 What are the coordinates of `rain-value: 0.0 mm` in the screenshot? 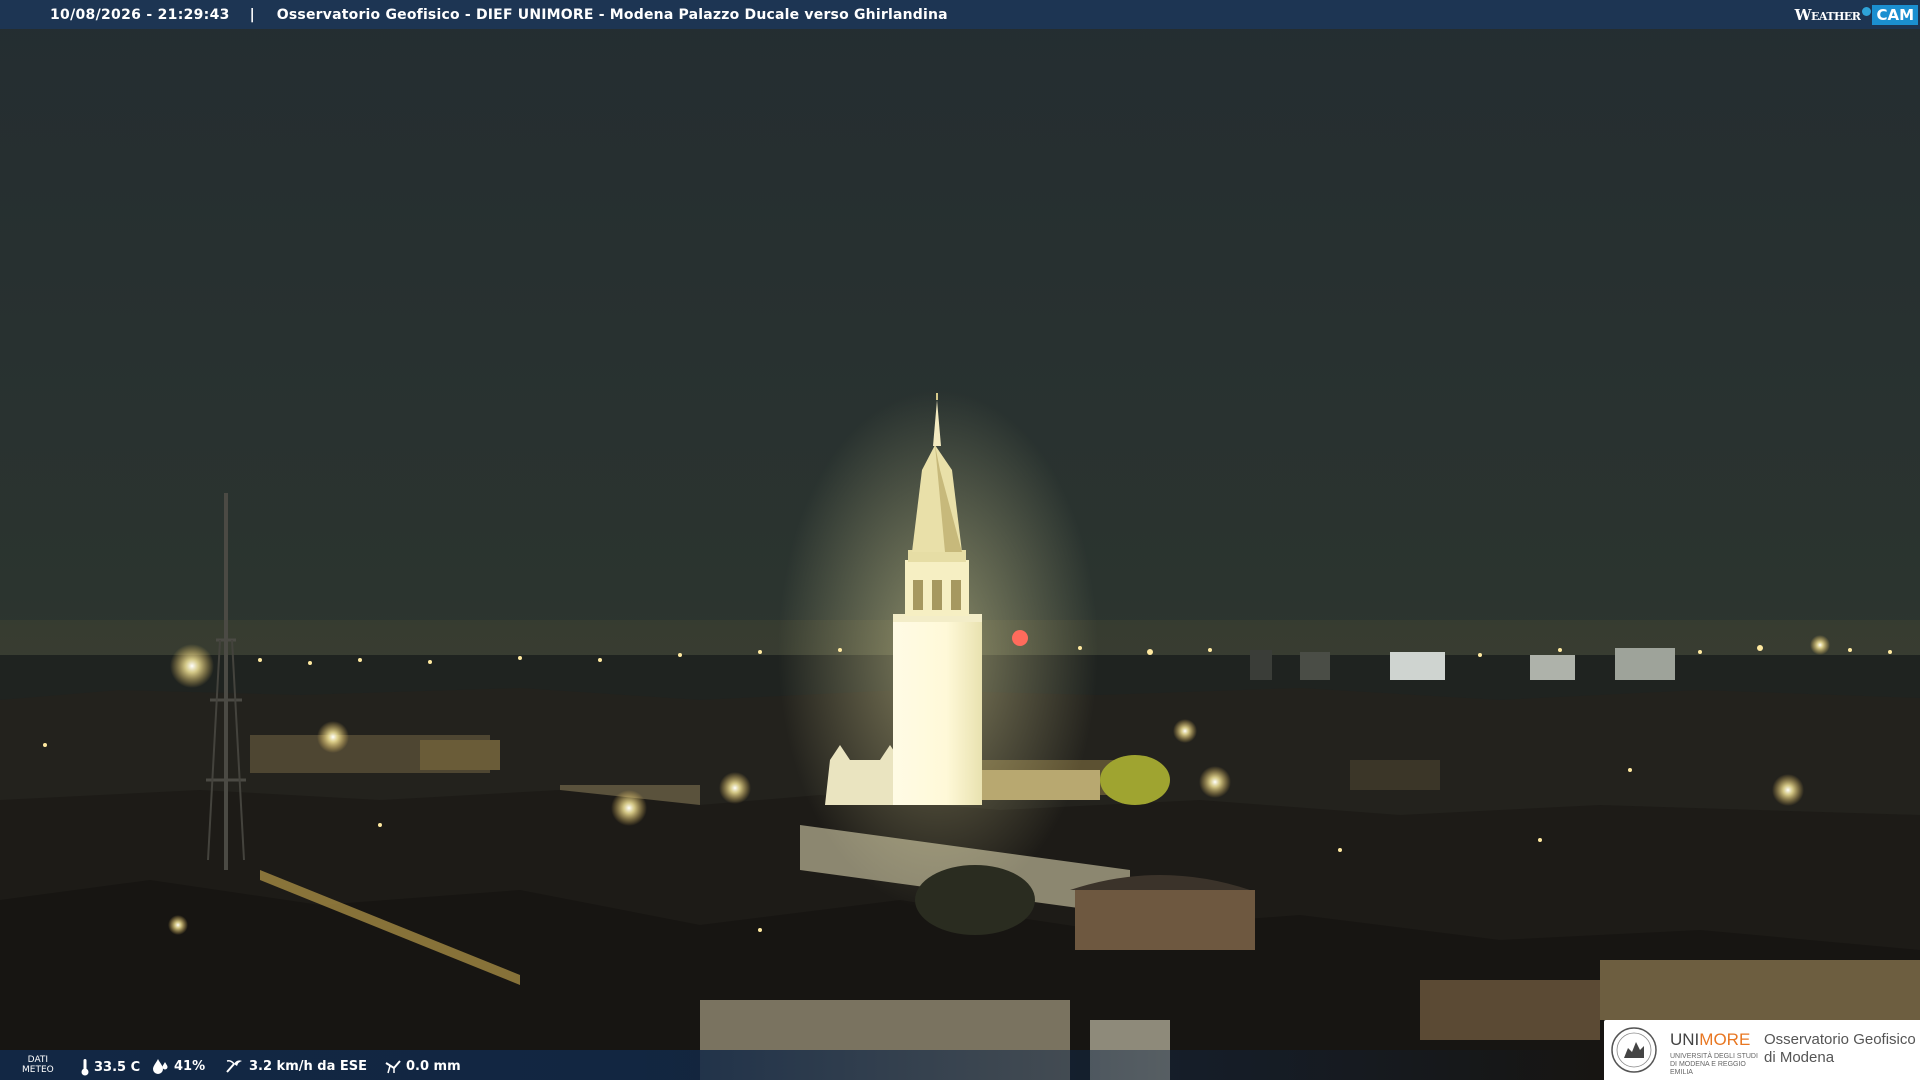 It's located at (433, 1066).